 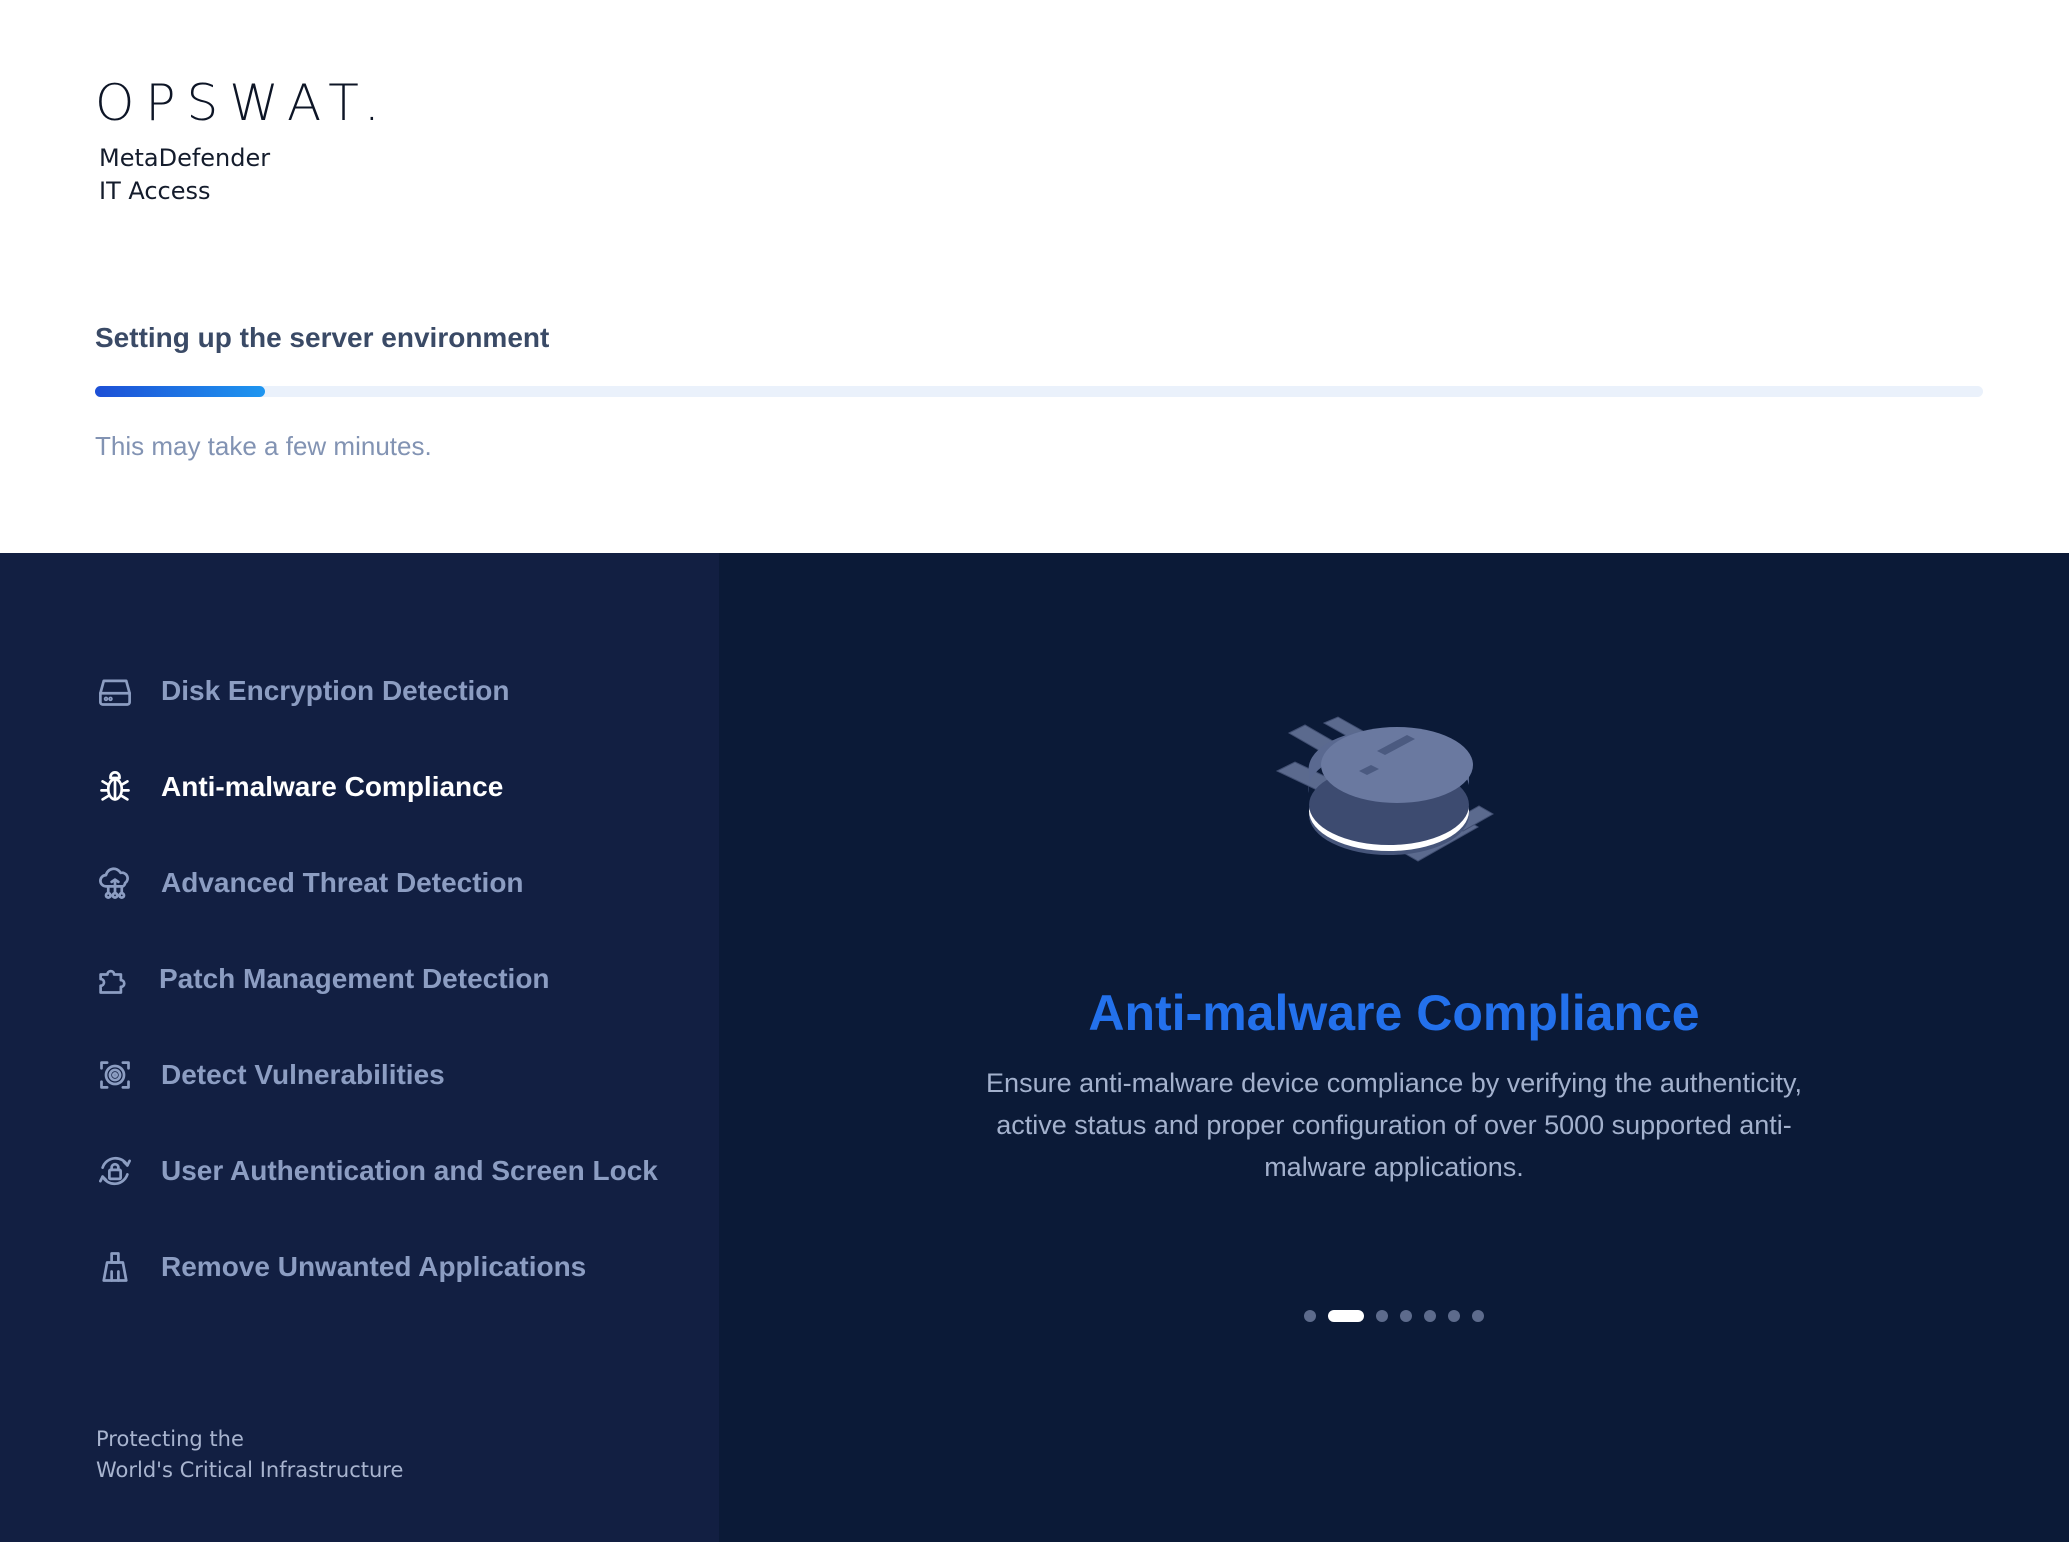 I want to click on brand-block: OPSWAT. MetaDefender IT Access, so click(x=243, y=143).